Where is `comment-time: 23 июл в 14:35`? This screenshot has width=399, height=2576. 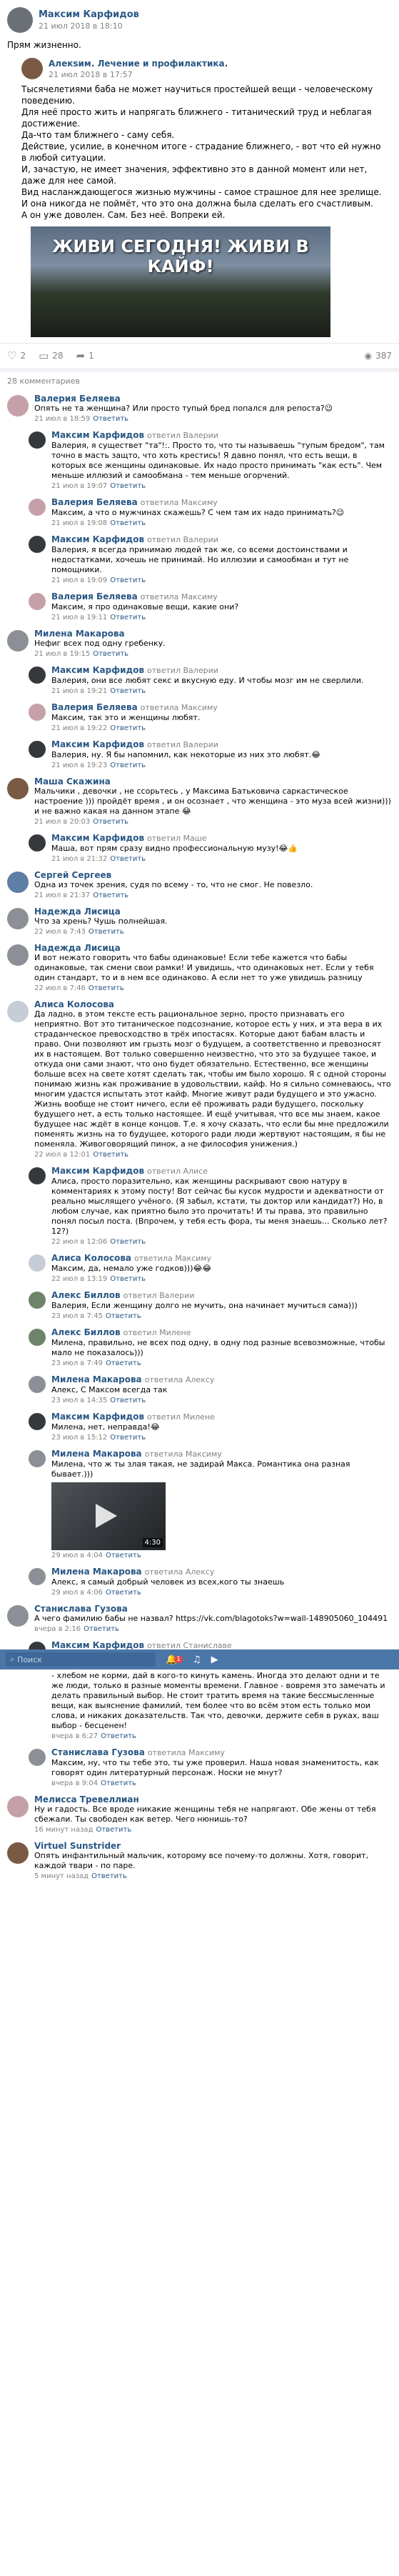 comment-time: 23 июл в 14:35 is located at coordinates (79, 1400).